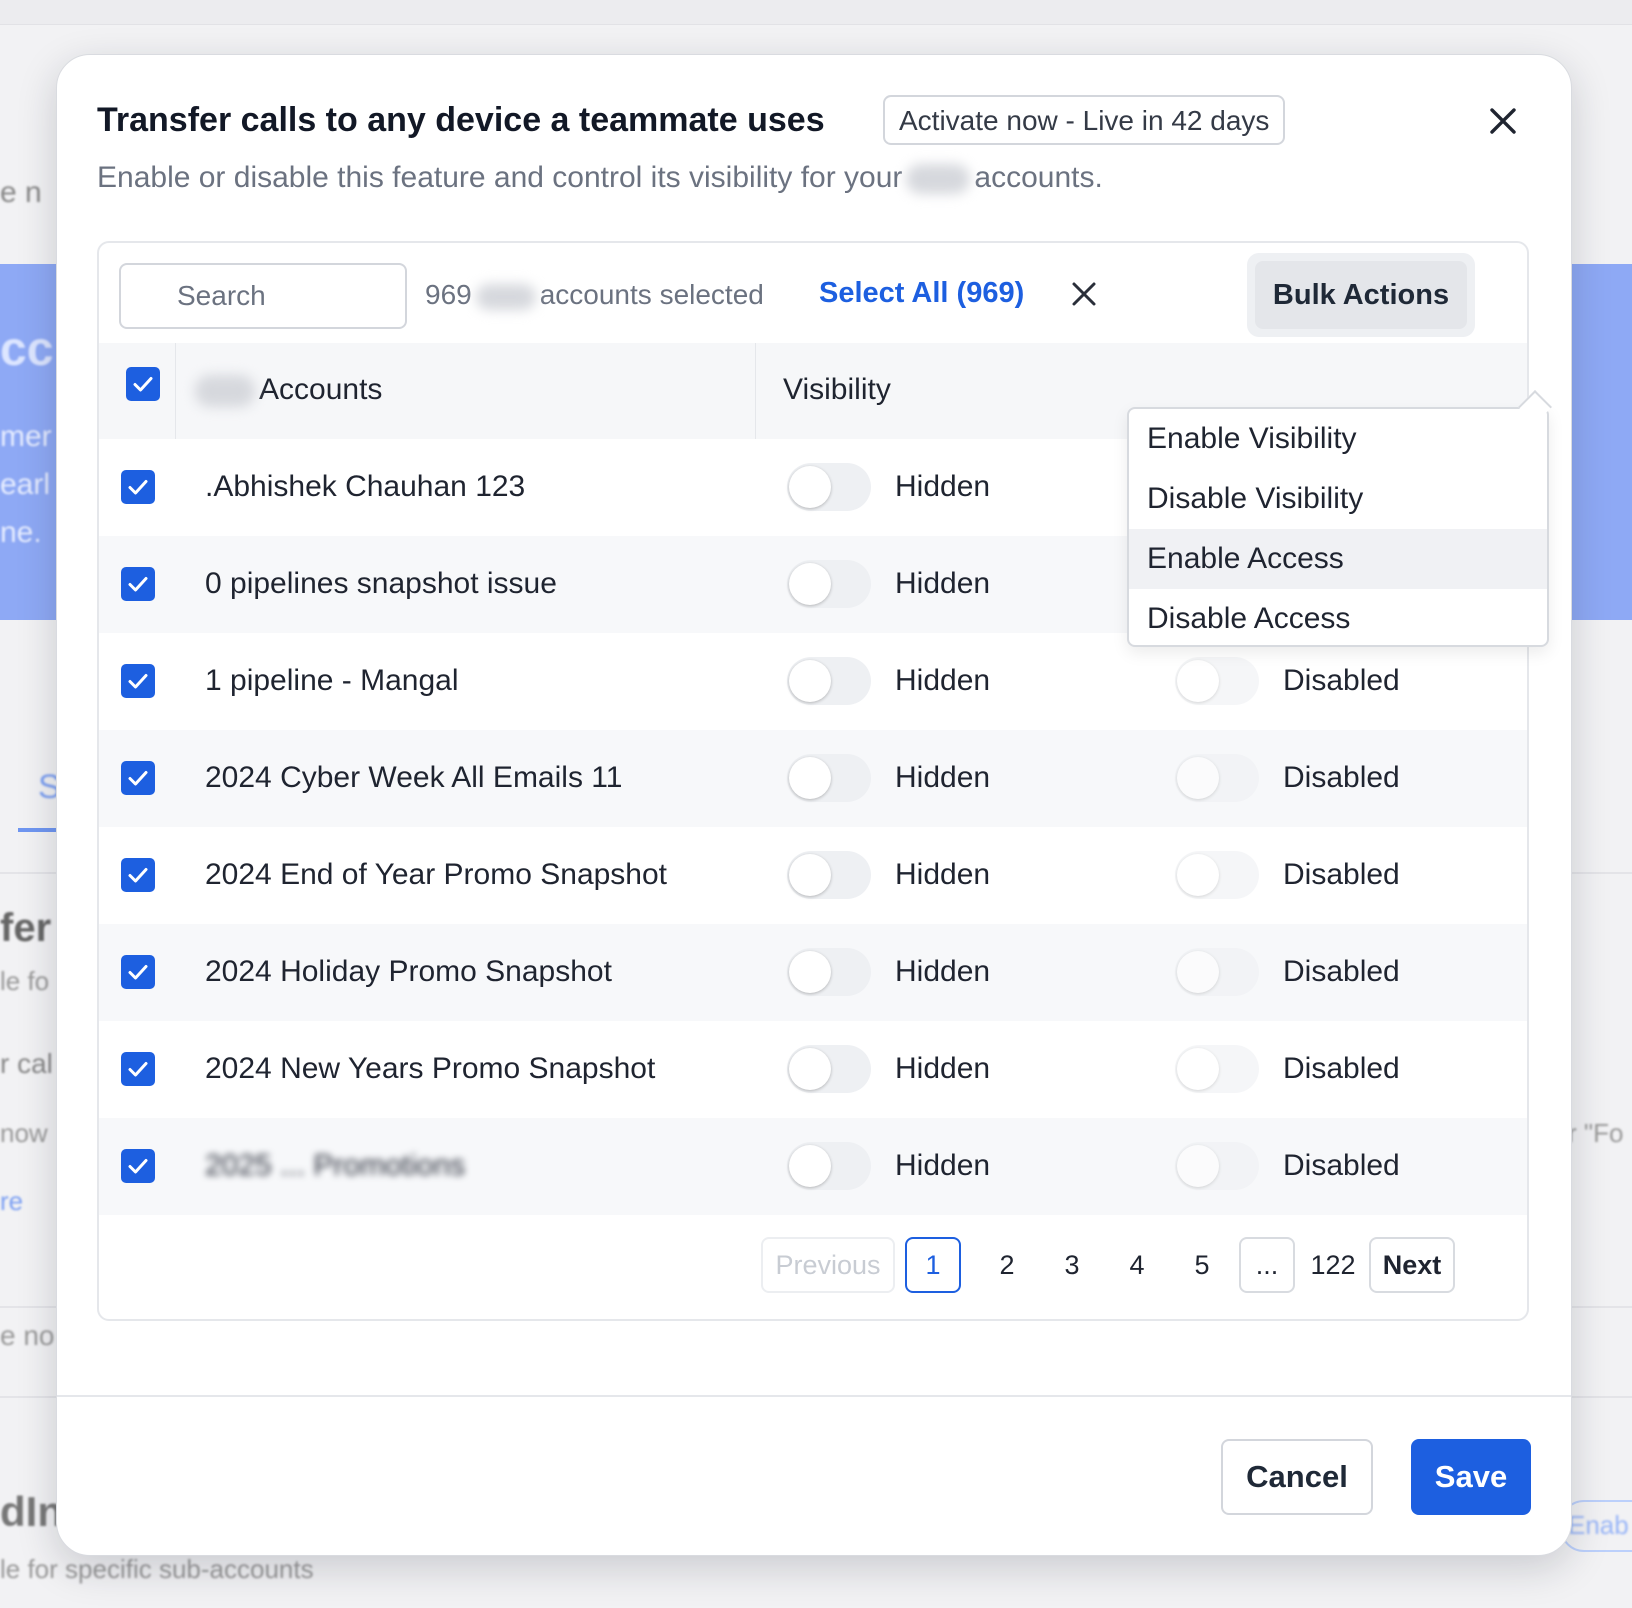 The image size is (1632, 1608). What do you see at coordinates (1596, 1133) in the screenshot?
I see `background-text: r "Fo` at bounding box center [1596, 1133].